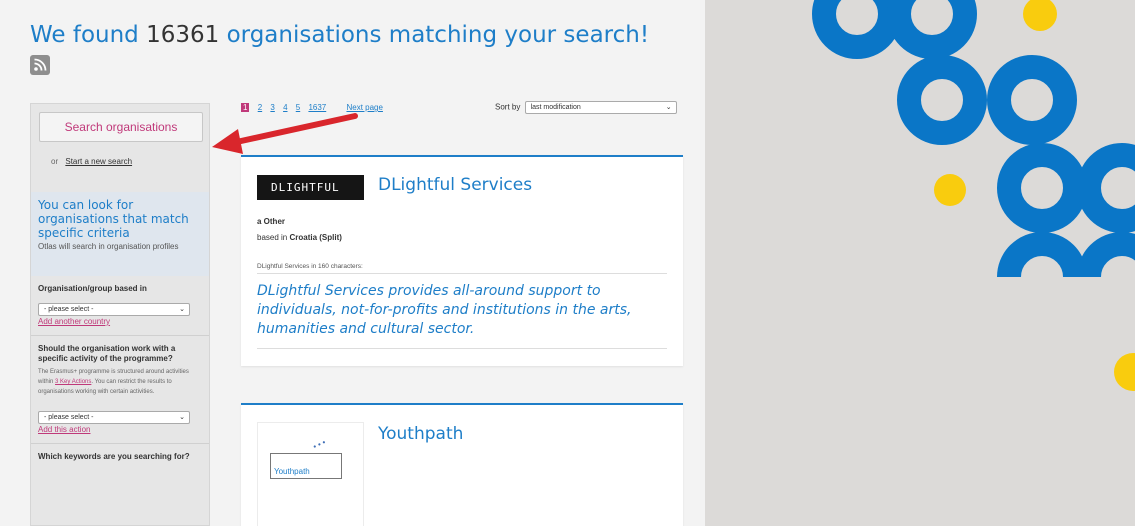 The height and width of the screenshot is (526, 1135). Describe the element at coordinates (420, 434) in the screenshot. I see `organisation-title-link: Youthpath` at that location.